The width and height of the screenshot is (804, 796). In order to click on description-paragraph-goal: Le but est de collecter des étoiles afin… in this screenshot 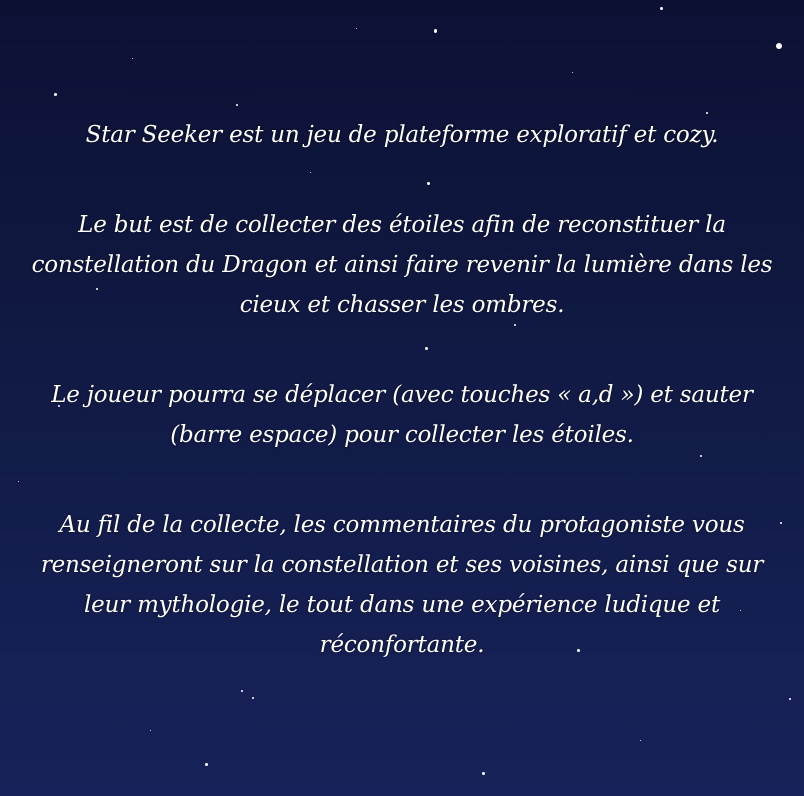, I will do `click(402, 265)`.